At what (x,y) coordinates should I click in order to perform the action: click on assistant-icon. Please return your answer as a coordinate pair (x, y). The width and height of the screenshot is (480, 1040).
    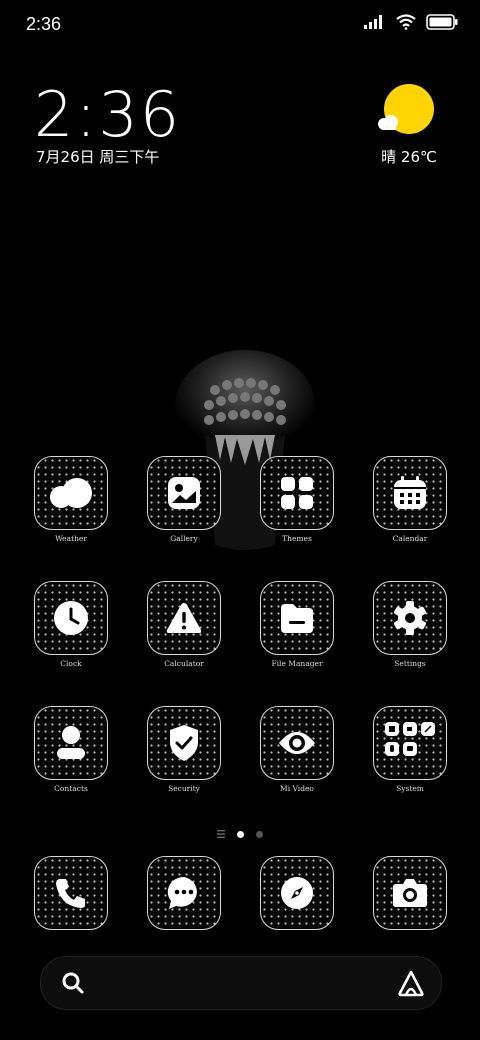
    Looking at the image, I should click on (411, 983).